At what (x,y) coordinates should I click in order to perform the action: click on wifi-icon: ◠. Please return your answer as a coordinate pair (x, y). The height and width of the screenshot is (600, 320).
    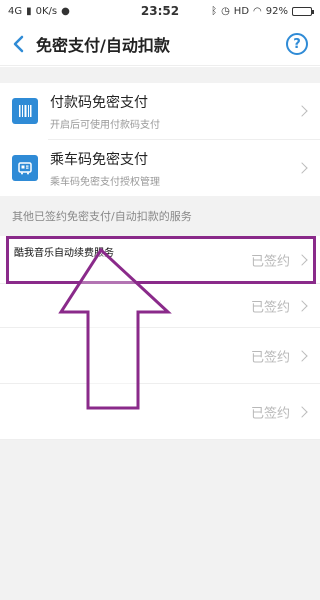
    Looking at the image, I should click on (257, 11).